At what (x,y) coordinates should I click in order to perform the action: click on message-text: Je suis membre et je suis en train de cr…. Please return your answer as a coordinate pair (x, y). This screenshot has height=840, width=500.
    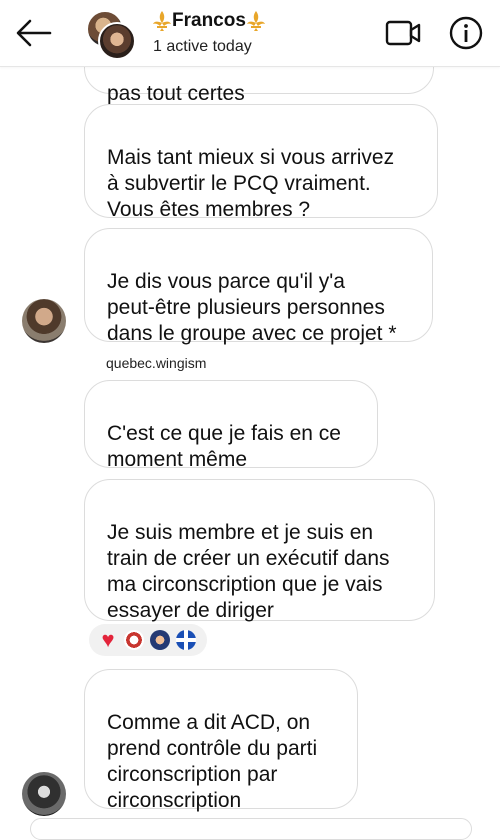
    Looking at the image, I should click on (248, 571).